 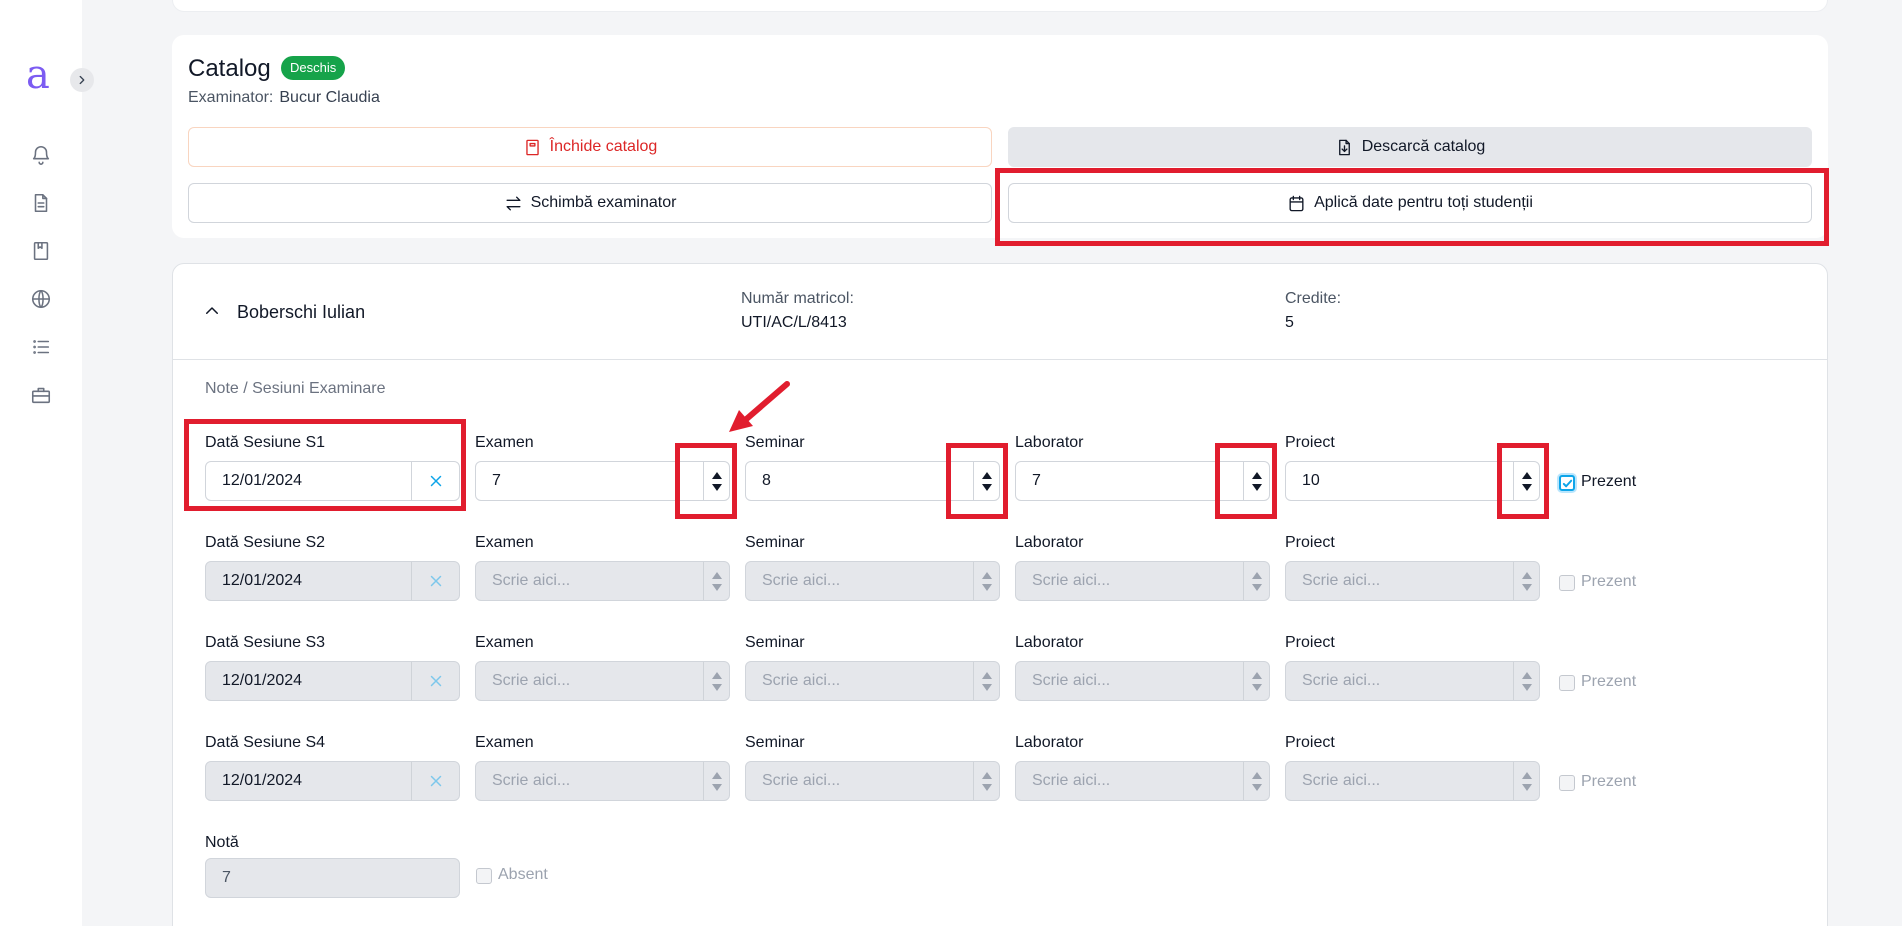 What do you see at coordinates (602, 481) in the screenshot?
I see `exam-grade-input: 7` at bounding box center [602, 481].